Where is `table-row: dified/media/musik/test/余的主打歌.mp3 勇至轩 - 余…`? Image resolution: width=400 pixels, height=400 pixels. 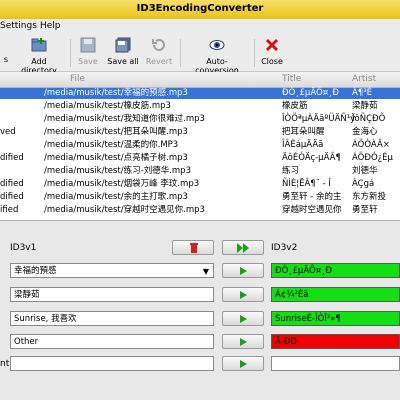
table-row: dified/media/musik/test/余的主打歌.mp3 勇至轩 - 余… is located at coordinates (200, 197).